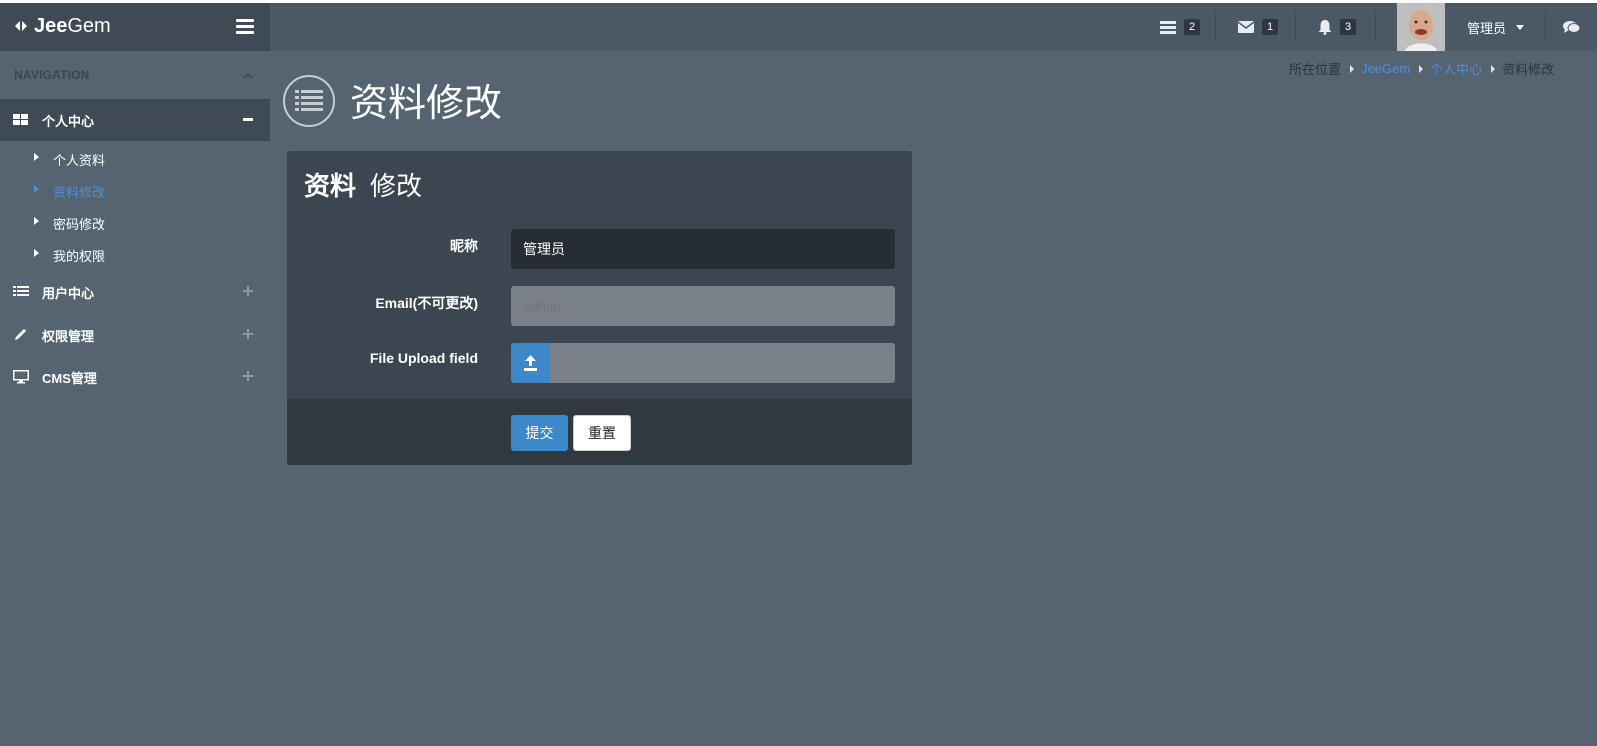 The height and width of the screenshot is (746, 1597). I want to click on brand-name: JeeGem, so click(72, 26).